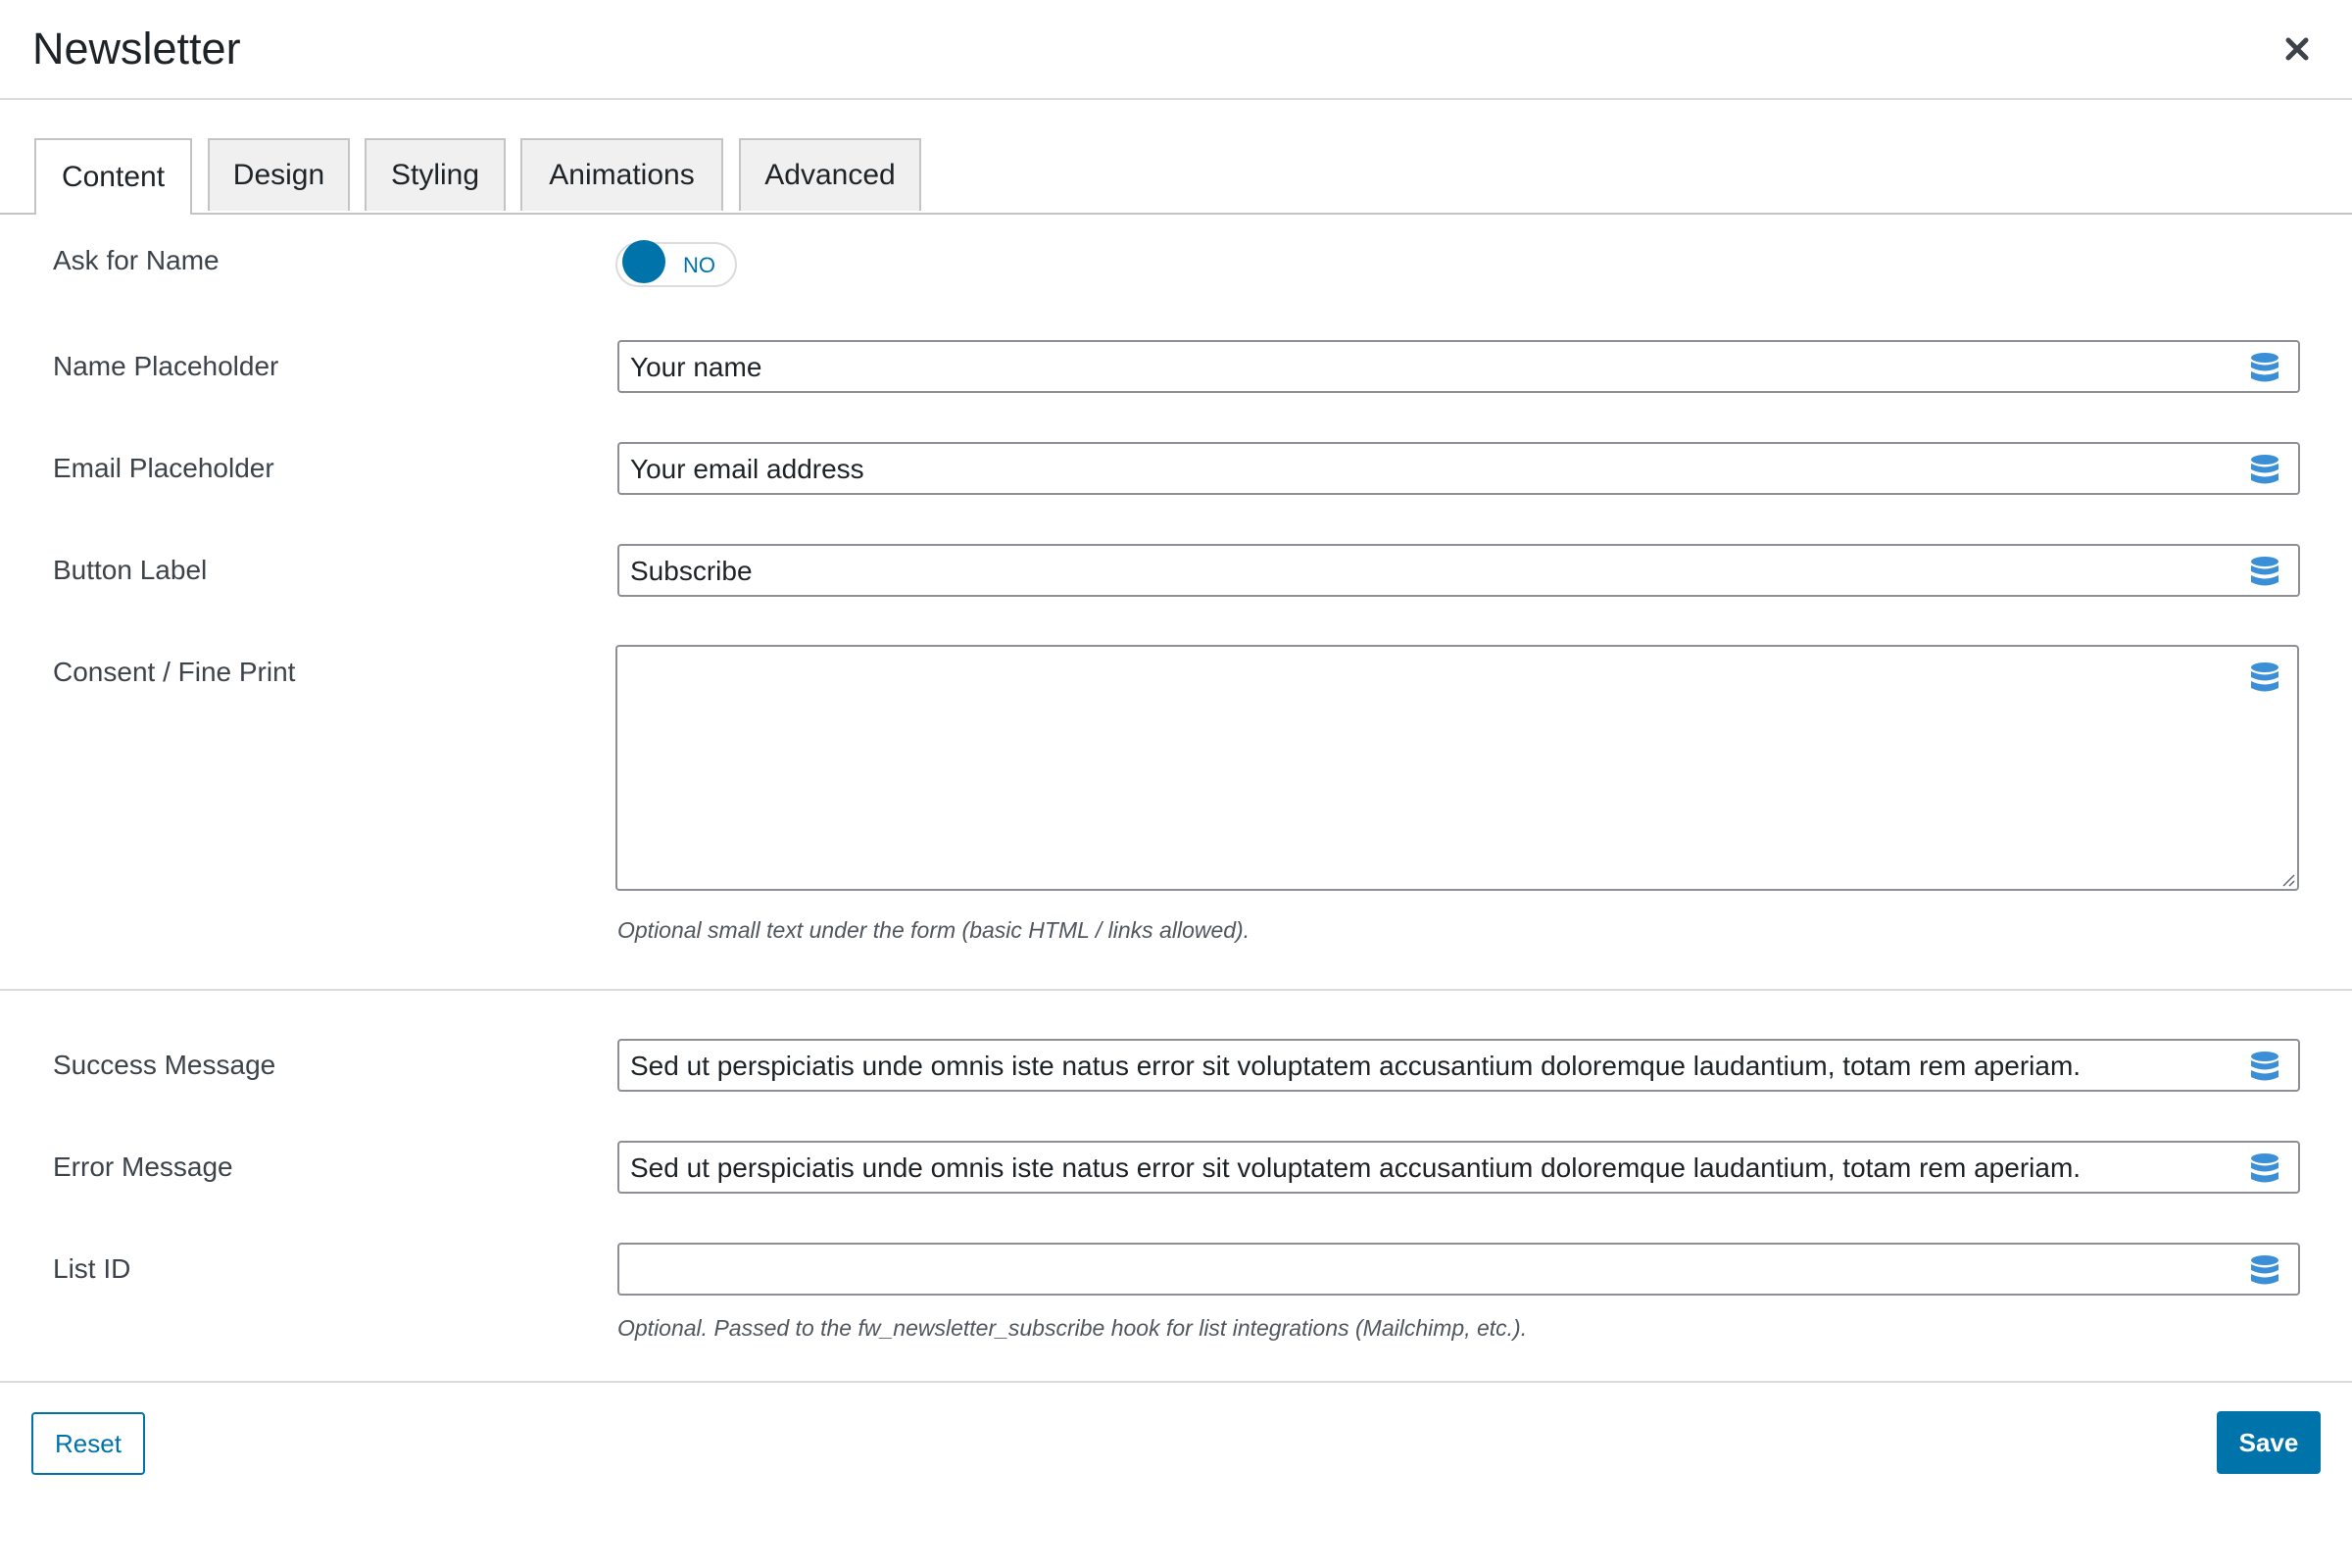  What do you see at coordinates (621, 174) in the screenshot?
I see `tab-animations: Animations` at bounding box center [621, 174].